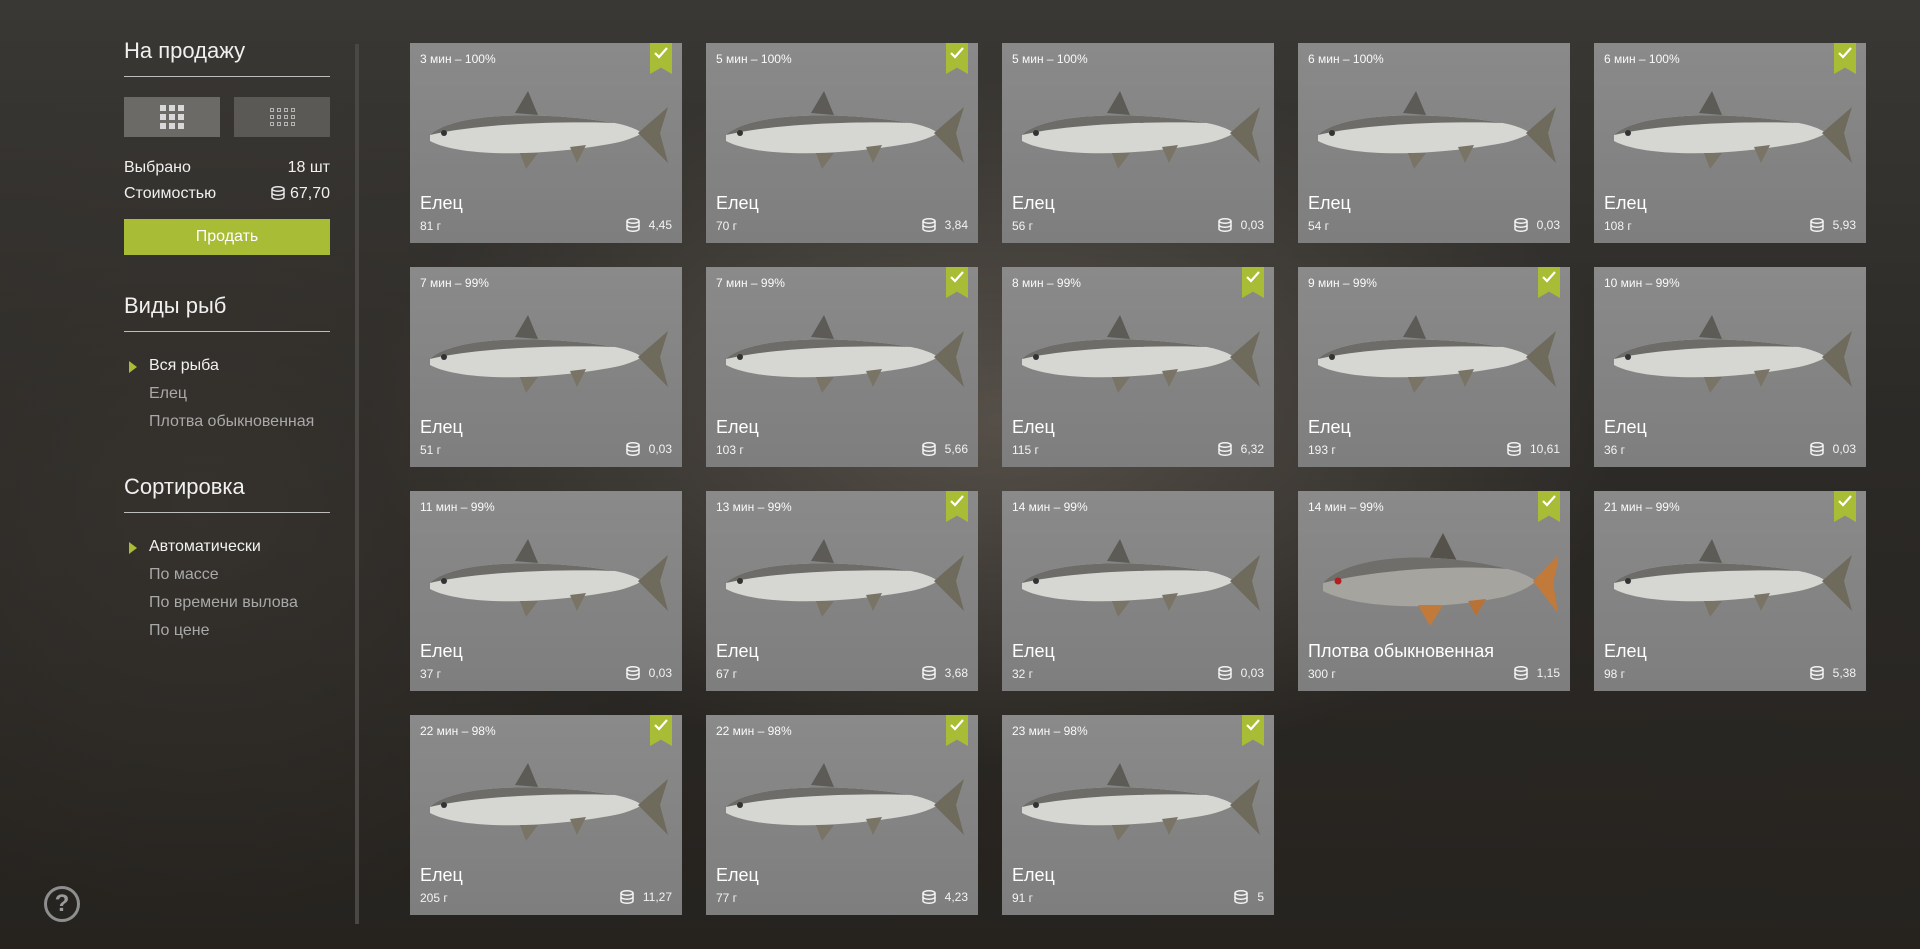  I want to click on catch-time: 5 мин – 100%, so click(754, 59).